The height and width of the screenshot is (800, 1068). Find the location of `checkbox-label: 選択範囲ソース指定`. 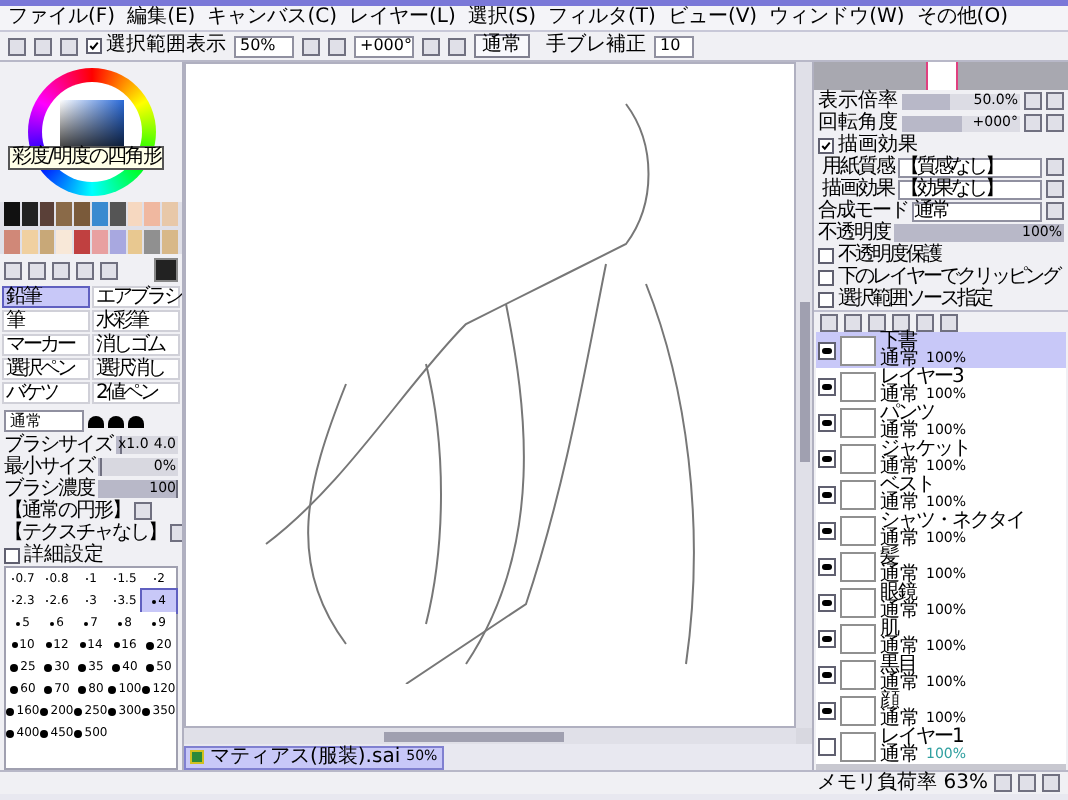

checkbox-label: 選択範囲ソース指定 is located at coordinates (914, 299).